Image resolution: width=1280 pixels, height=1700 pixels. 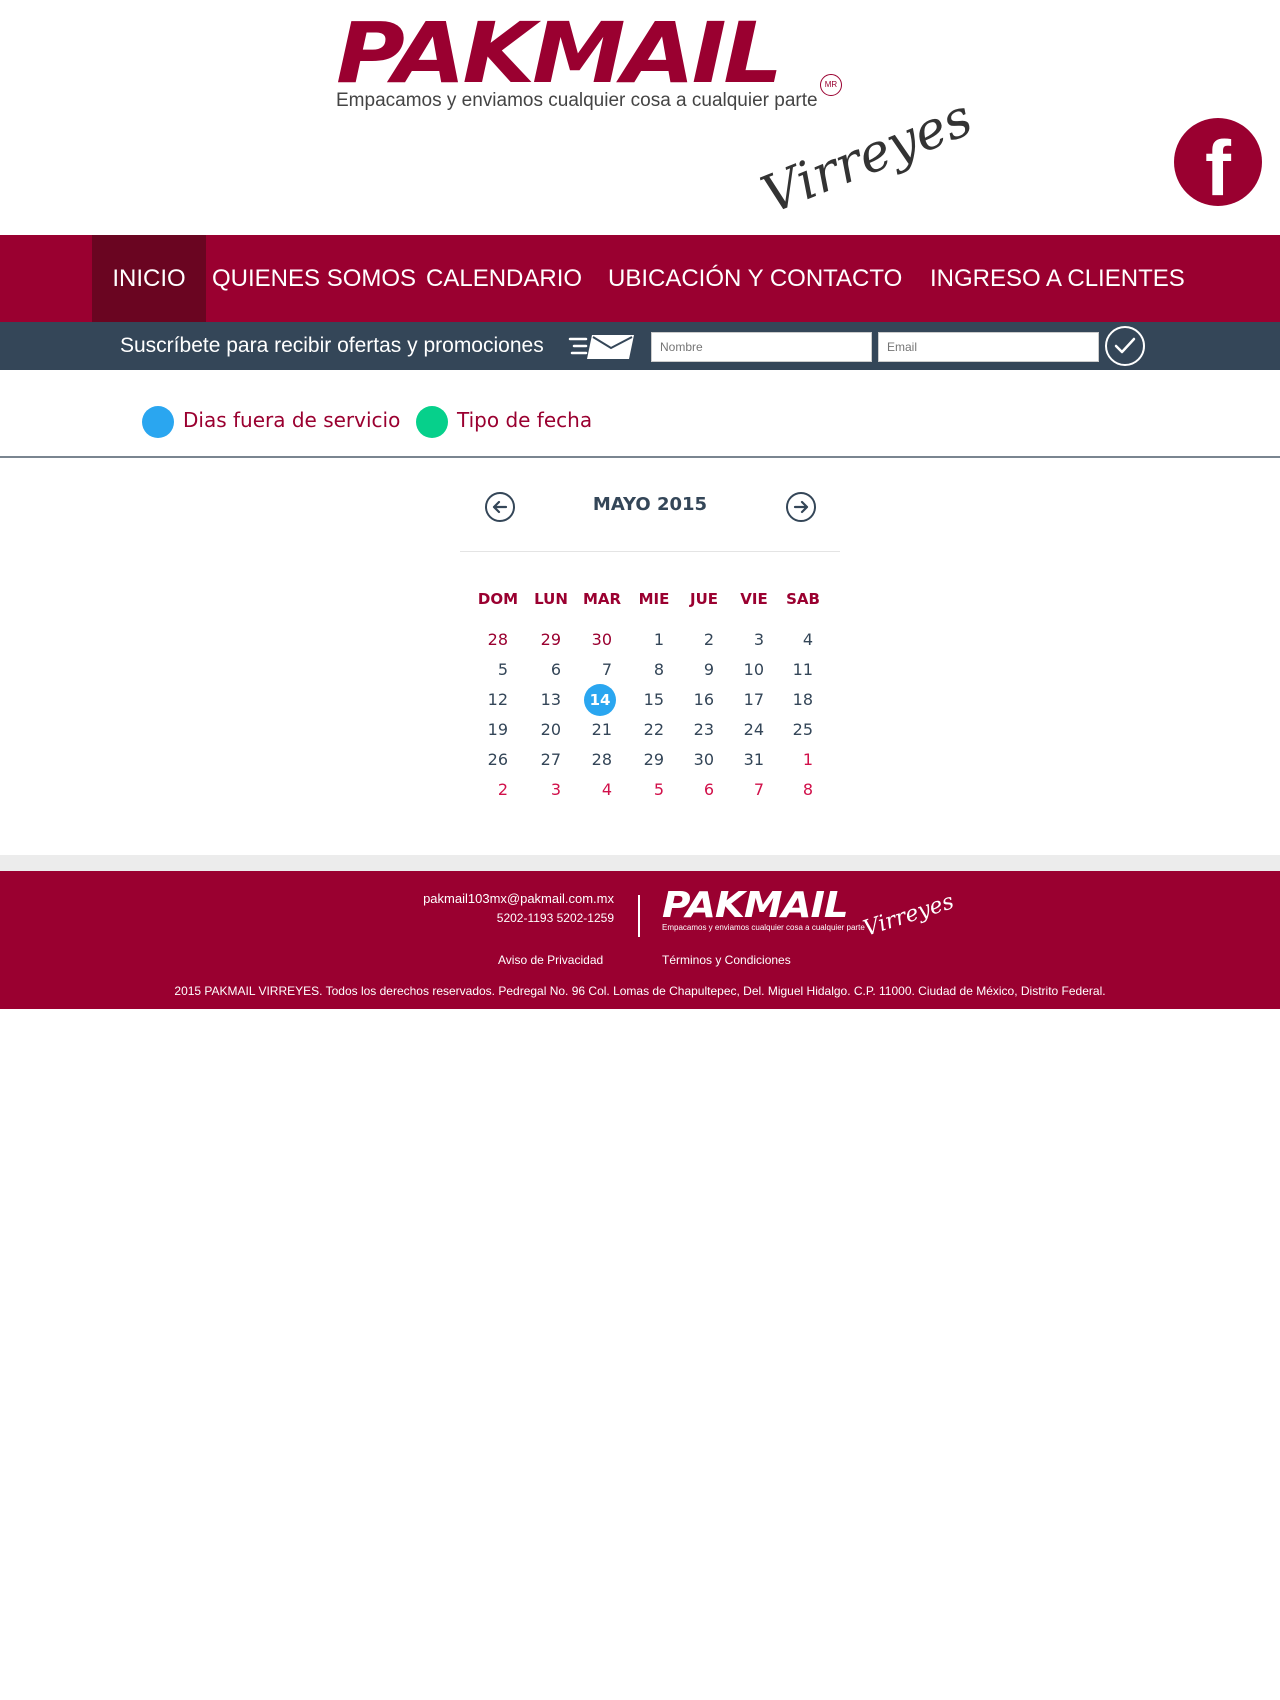 What do you see at coordinates (703, 599) in the screenshot?
I see `weekday-header: JUE` at bounding box center [703, 599].